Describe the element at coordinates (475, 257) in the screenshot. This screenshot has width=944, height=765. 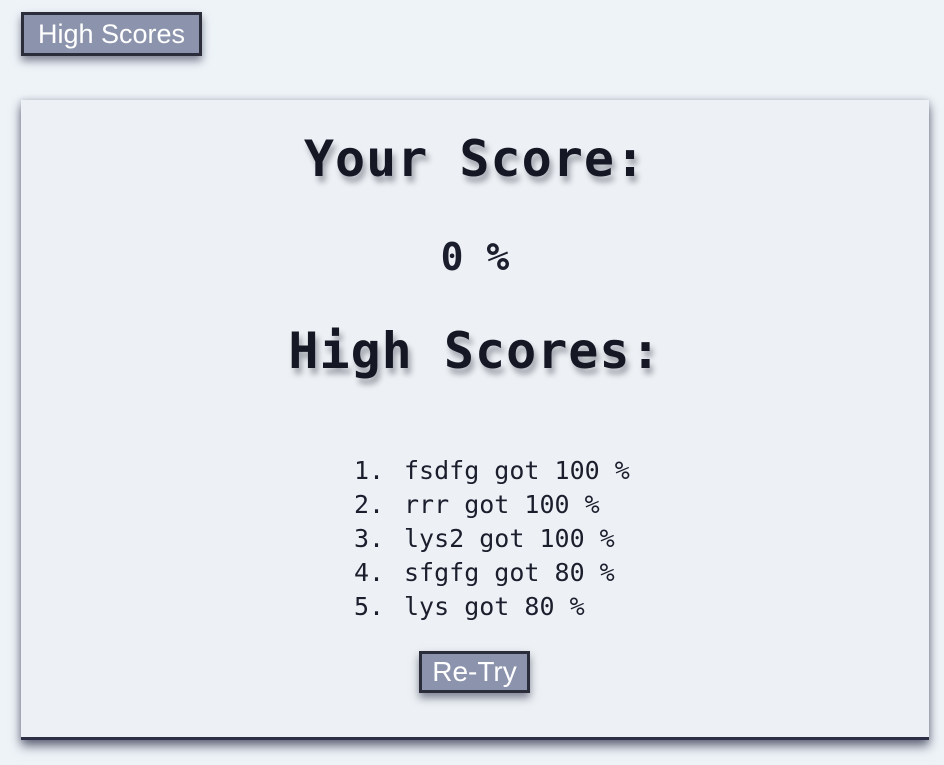
I see `score-value: 0 %` at that location.